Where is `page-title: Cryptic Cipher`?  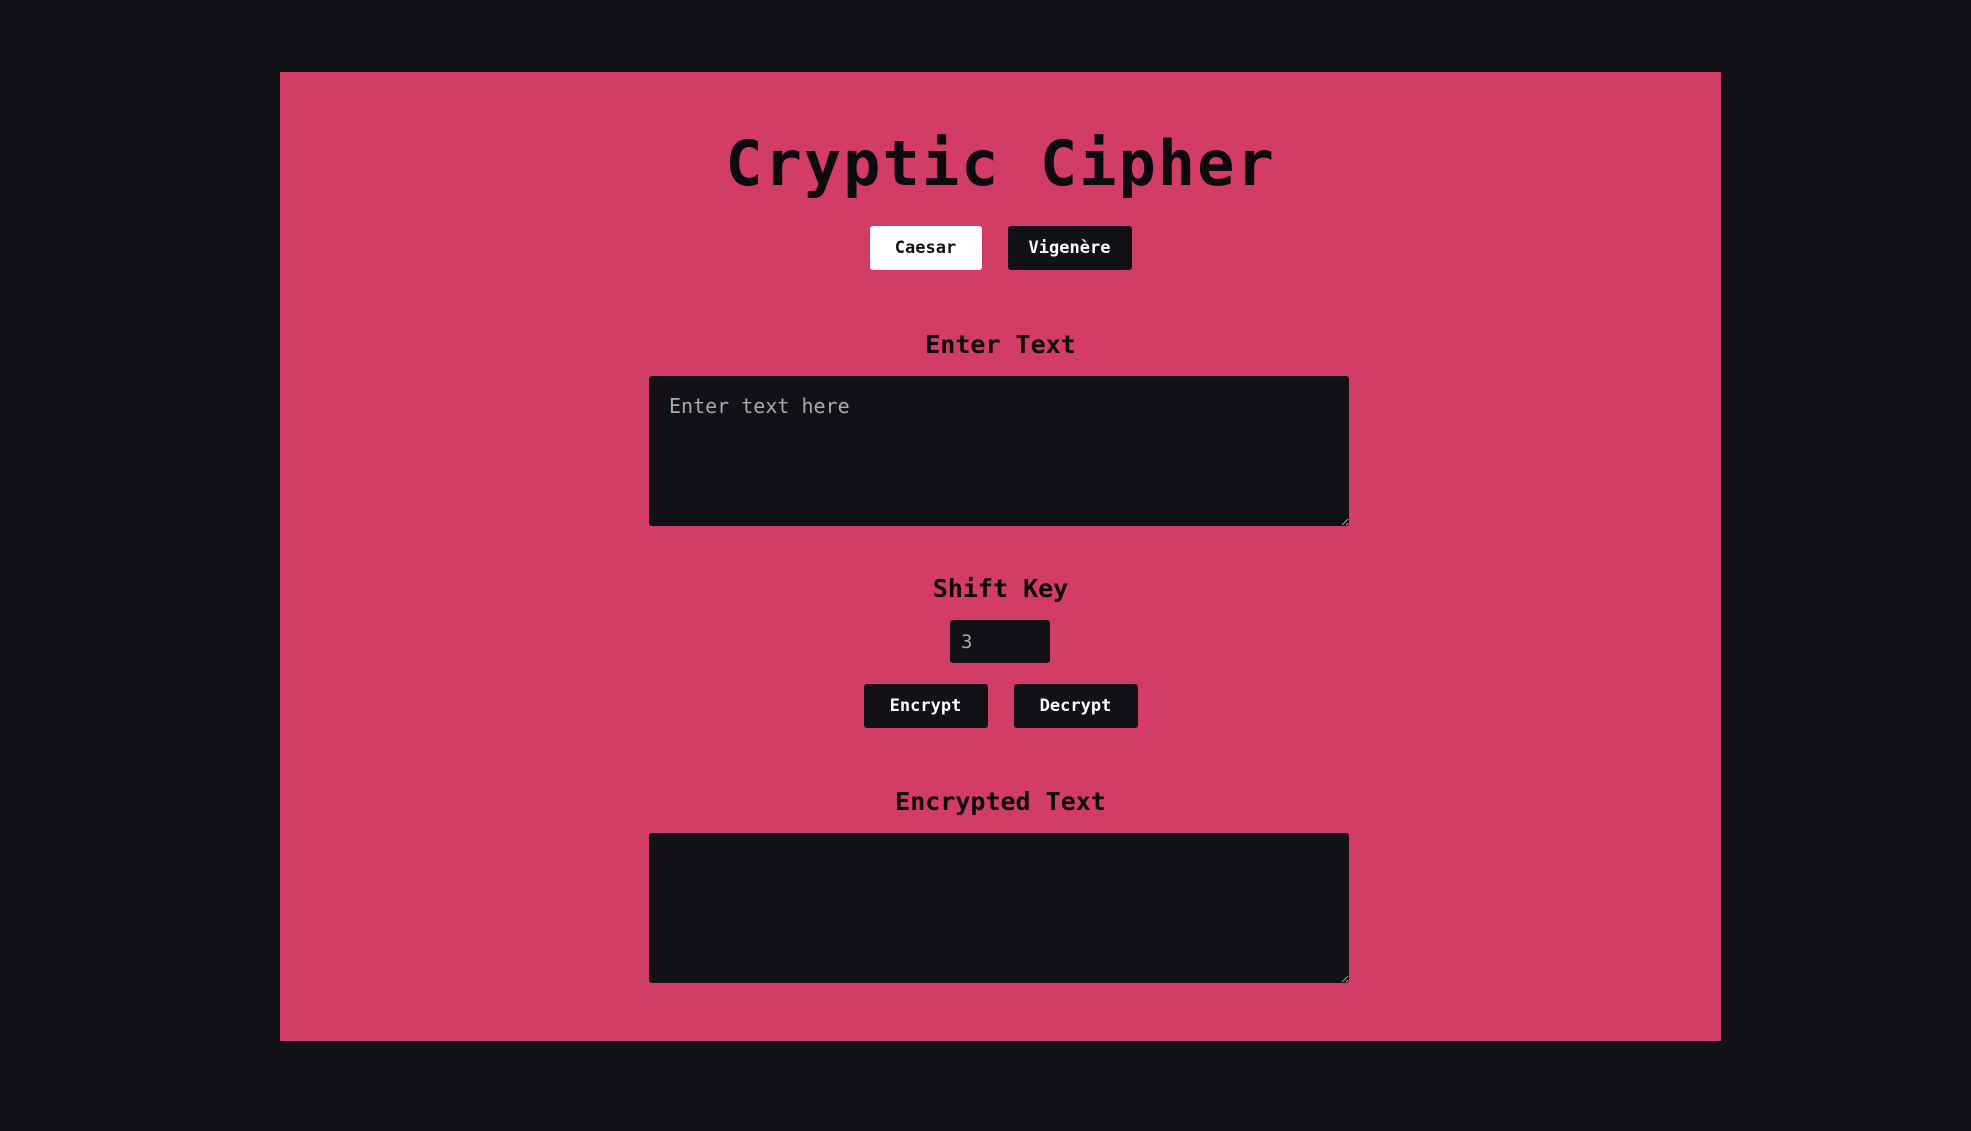 page-title: Cryptic Cipher is located at coordinates (1000, 163).